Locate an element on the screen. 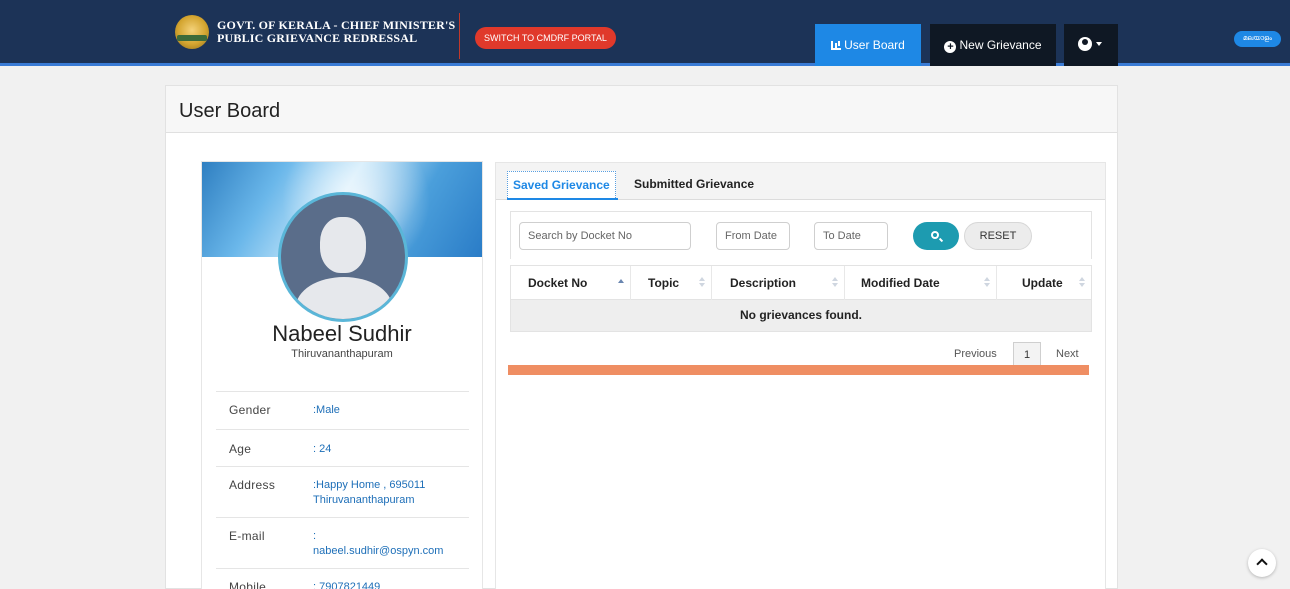 Image resolution: width=1290 pixels, height=589 pixels. info-value: : nabeel.sudhir@ospyn.com is located at coordinates (378, 544).